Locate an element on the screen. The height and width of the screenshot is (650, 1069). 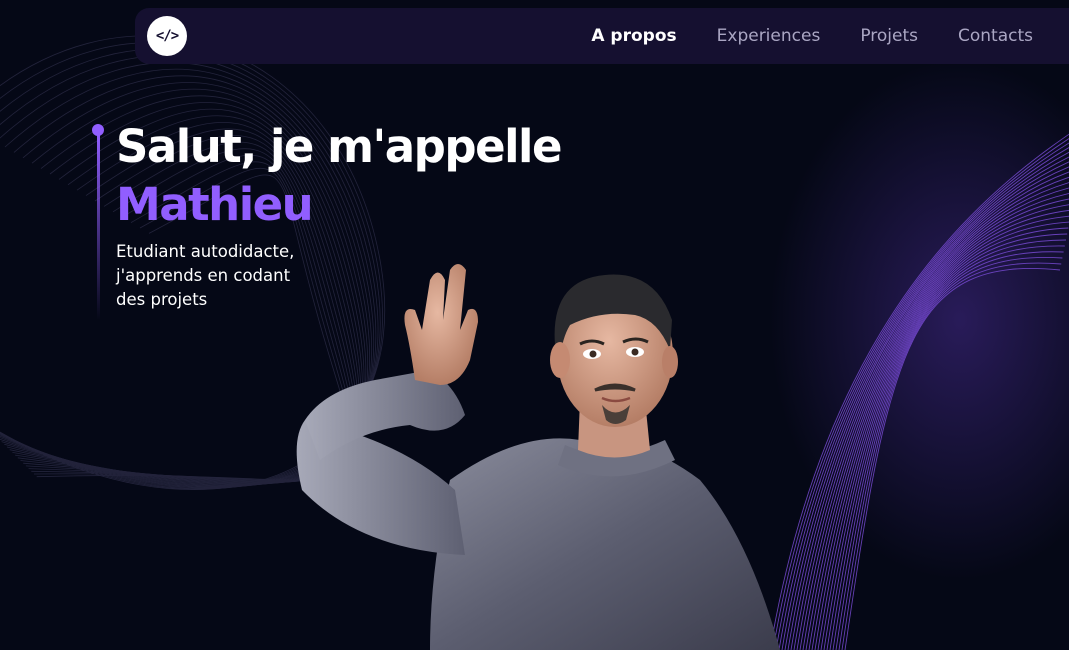
hero-accent-bar is located at coordinates (98, 227).